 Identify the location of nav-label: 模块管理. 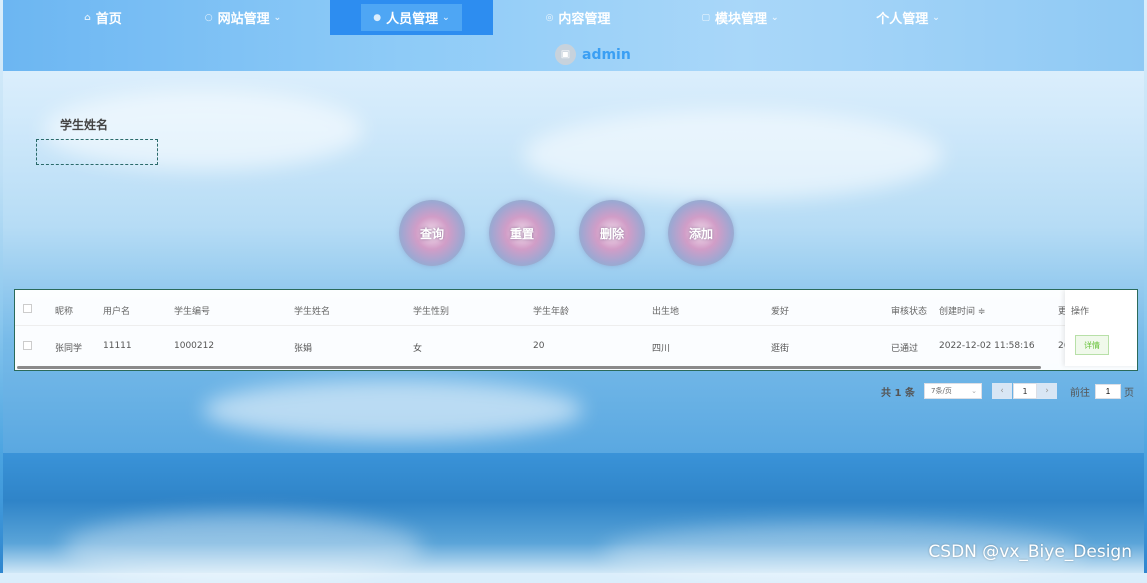
(740, 19).